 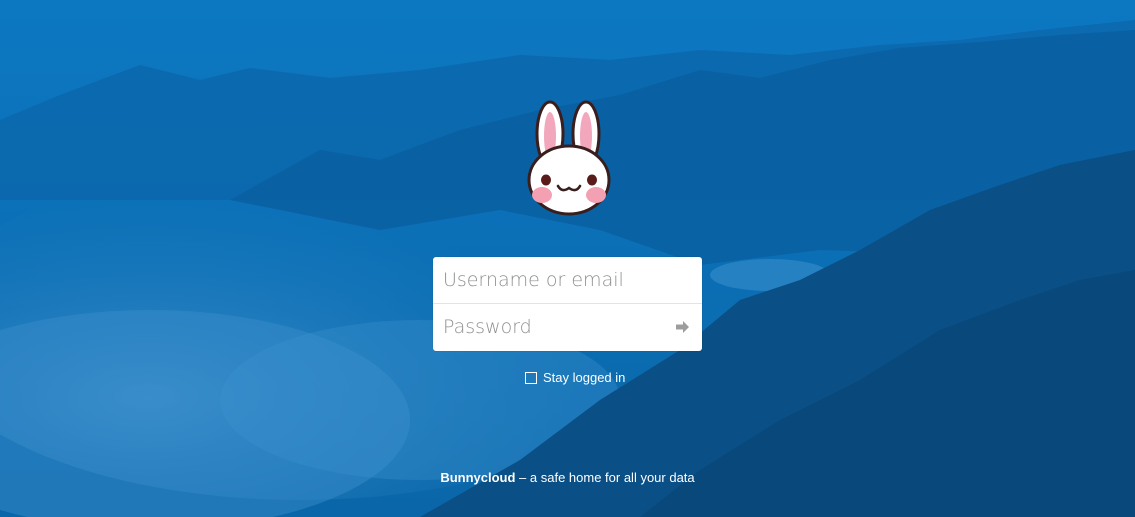 I want to click on tagline-text: – a safe home for all your data, so click(x=605, y=477).